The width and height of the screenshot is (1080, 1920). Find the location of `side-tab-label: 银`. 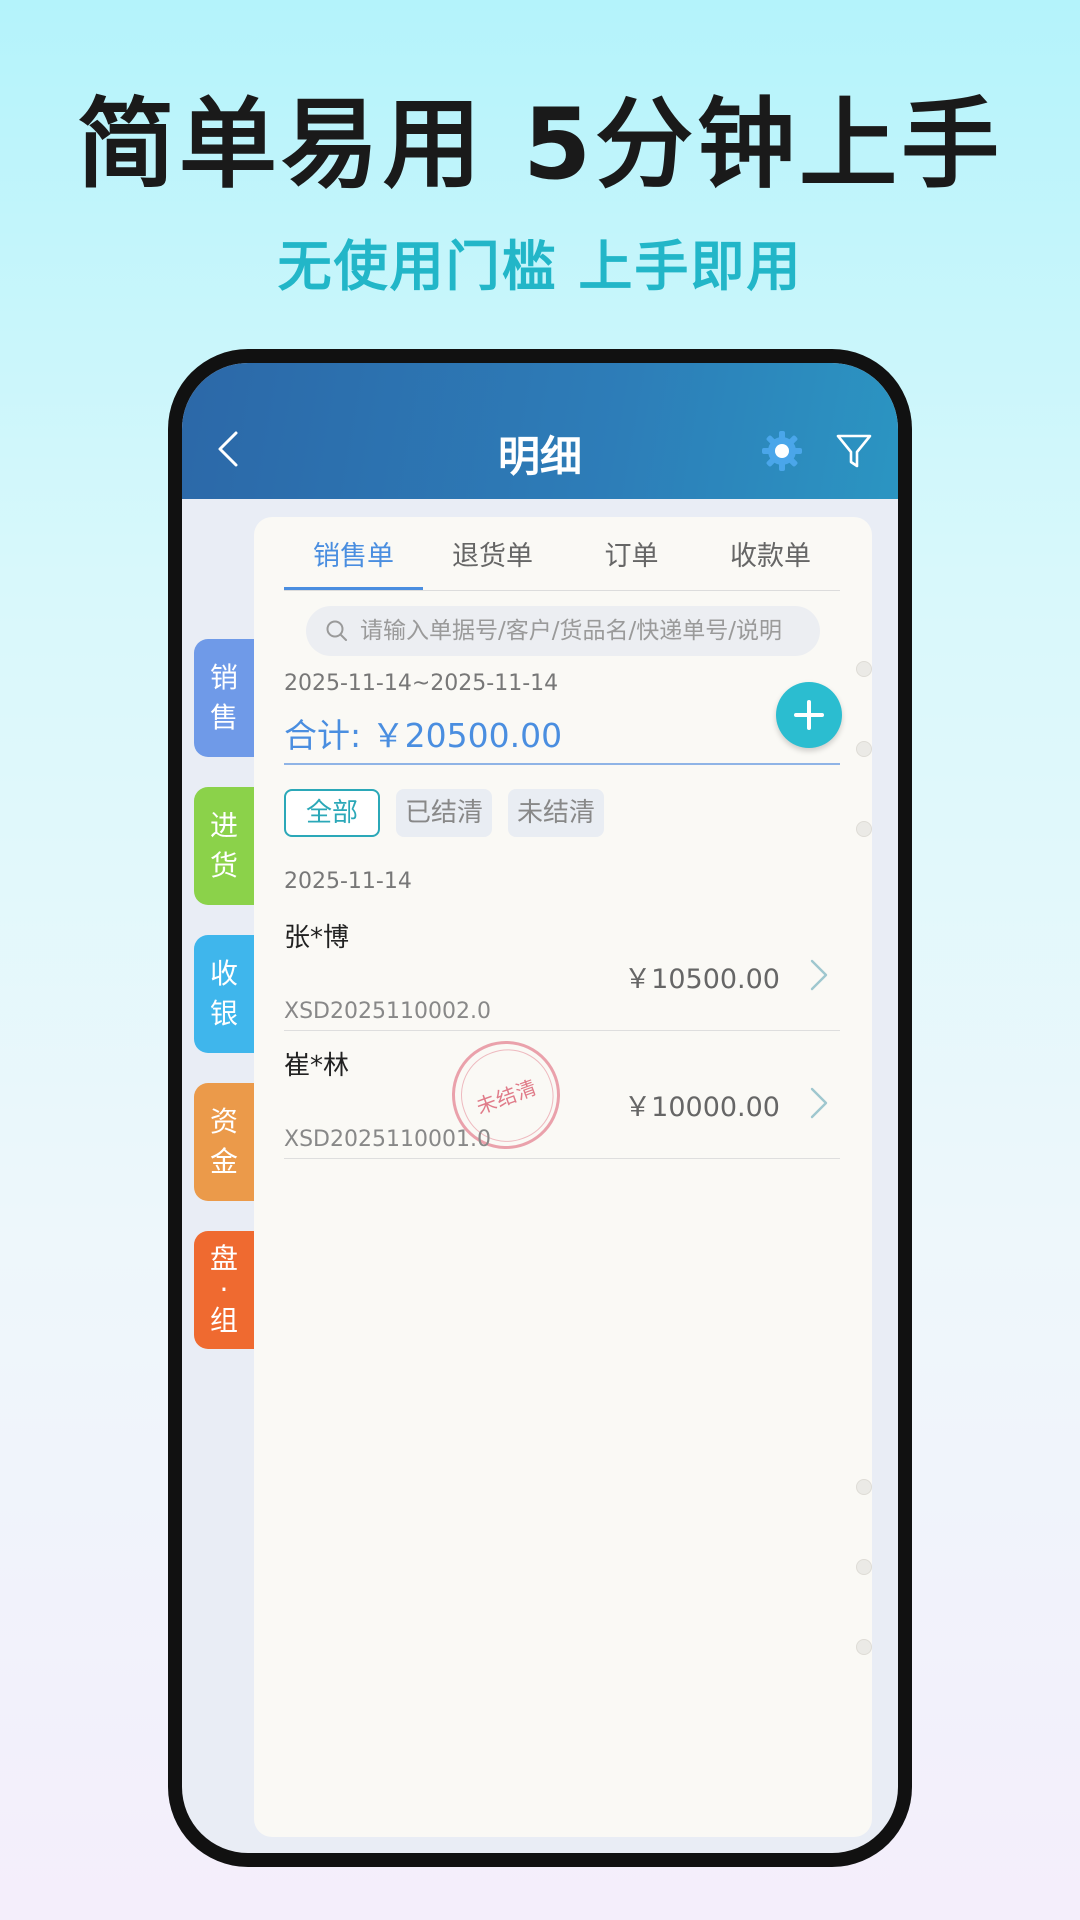

side-tab-label: 银 is located at coordinates (223, 1013).